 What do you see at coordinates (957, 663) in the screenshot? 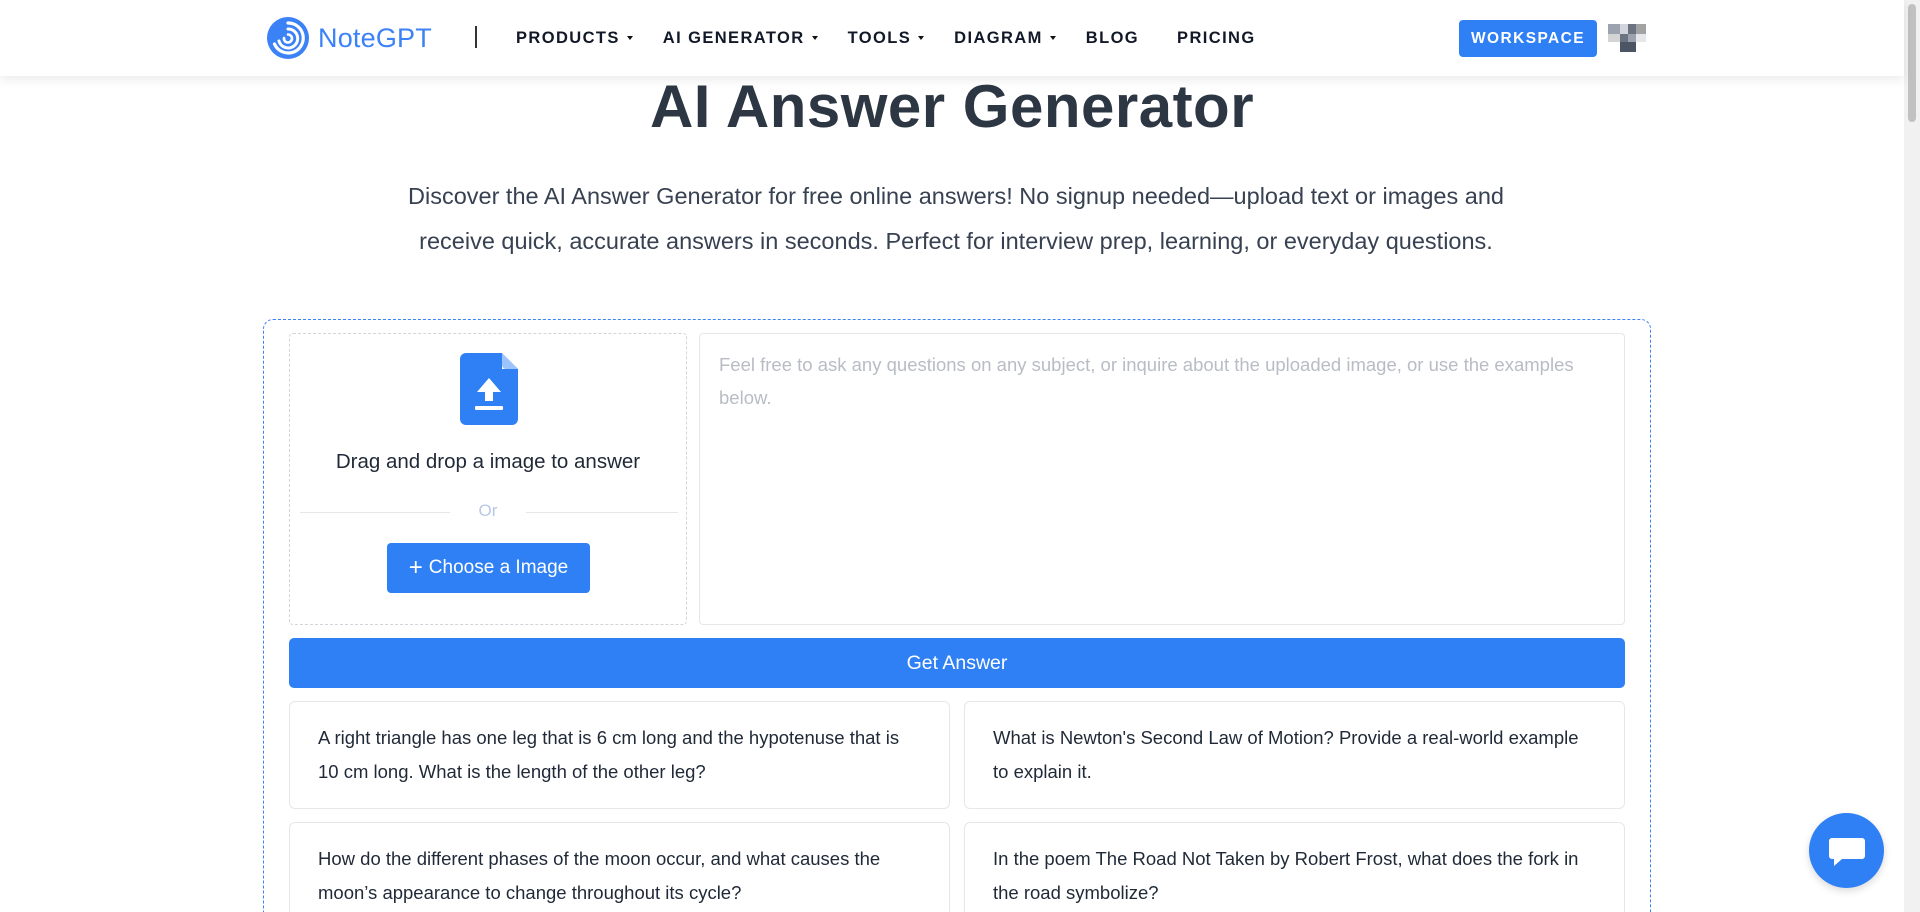
I see `get-answer-button: Get Answer` at bounding box center [957, 663].